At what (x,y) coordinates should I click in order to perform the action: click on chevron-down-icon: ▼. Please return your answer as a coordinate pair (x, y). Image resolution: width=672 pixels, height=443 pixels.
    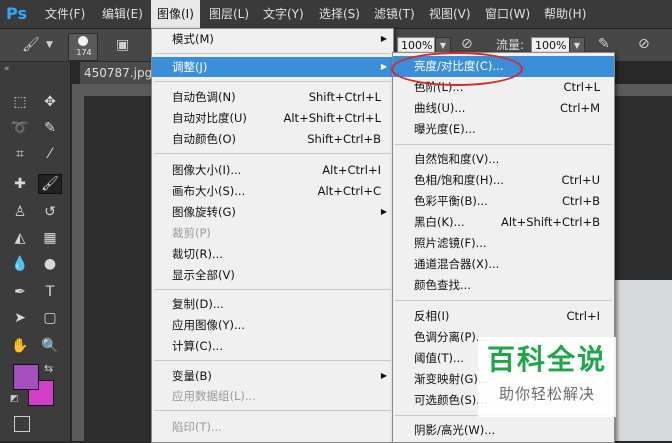
    Looking at the image, I should click on (49, 45).